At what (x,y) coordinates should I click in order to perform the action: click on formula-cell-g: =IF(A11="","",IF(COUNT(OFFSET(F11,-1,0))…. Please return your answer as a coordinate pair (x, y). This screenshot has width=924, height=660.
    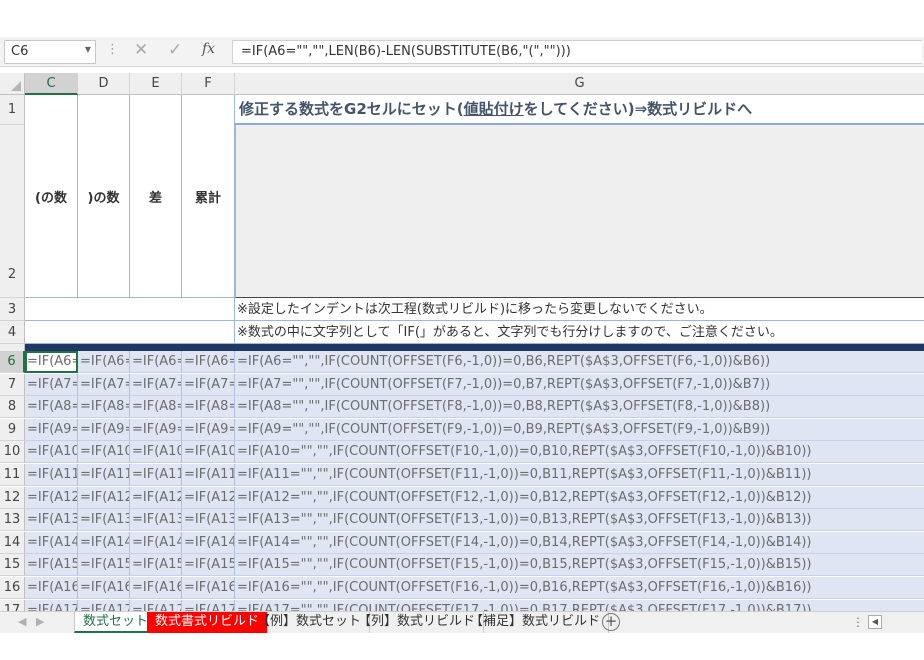
    Looking at the image, I should click on (579, 475).